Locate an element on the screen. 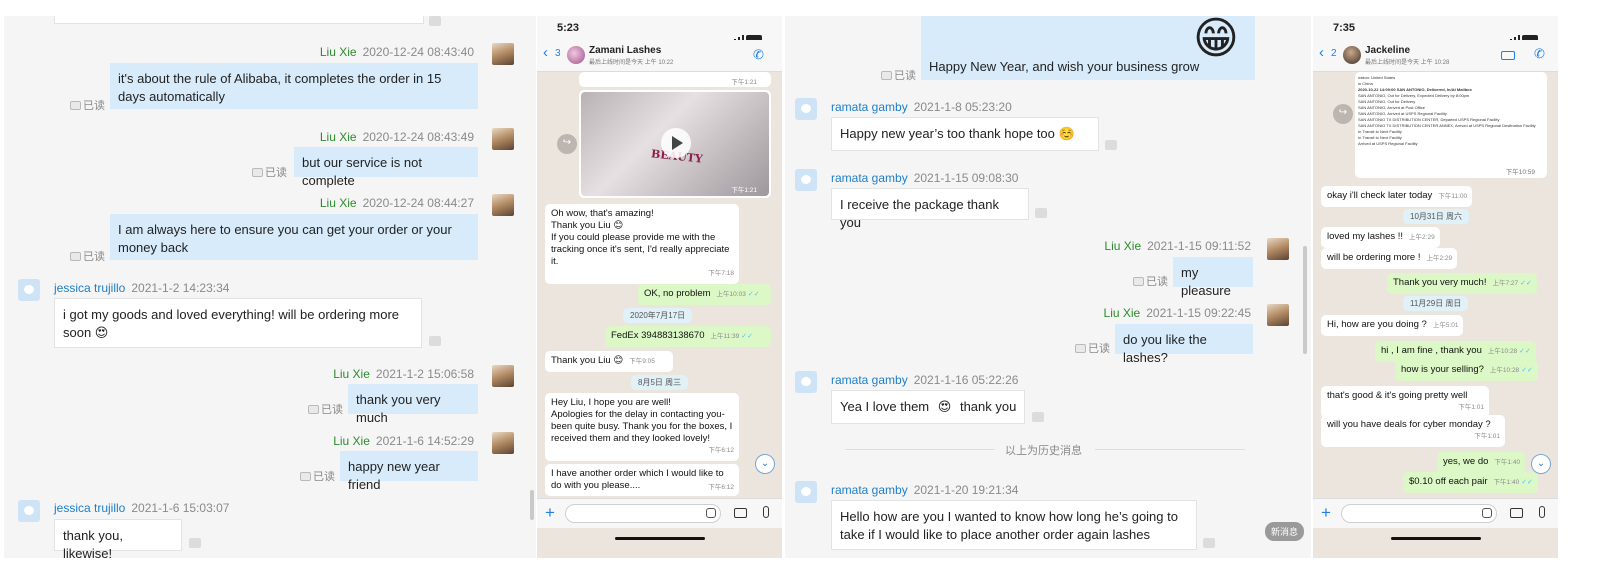 This screenshot has height=578, width=1600. message-time: 下午10:59 is located at coordinates (1520, 172).